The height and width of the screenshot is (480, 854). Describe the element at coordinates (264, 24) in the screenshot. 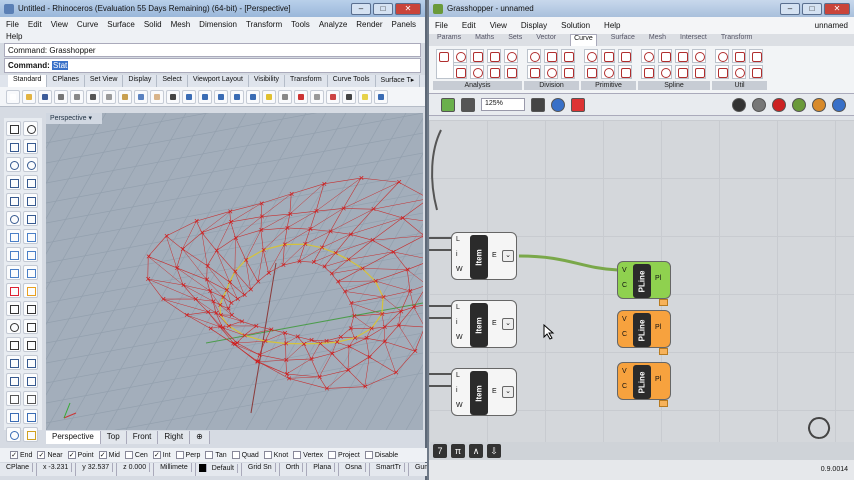

I see `menu-transform: Transform` at that location.